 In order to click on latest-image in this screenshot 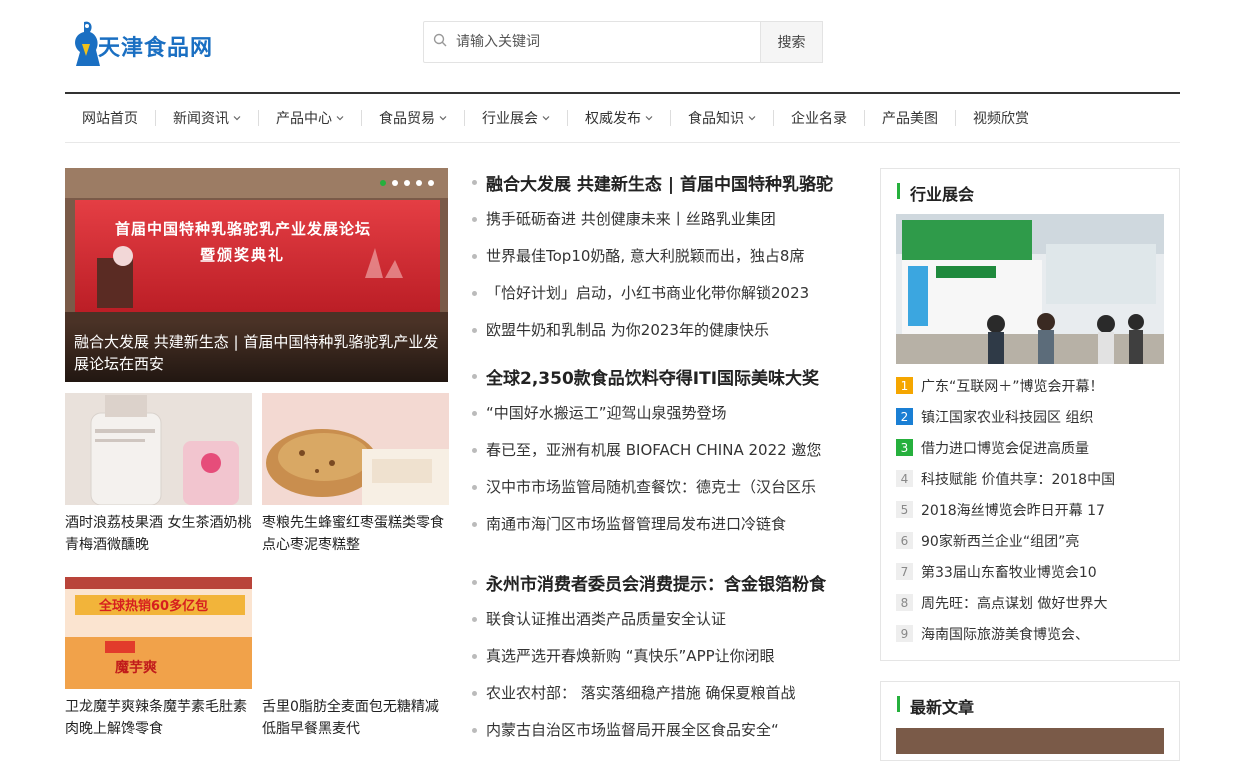, I will do `click(1030, 741)`.